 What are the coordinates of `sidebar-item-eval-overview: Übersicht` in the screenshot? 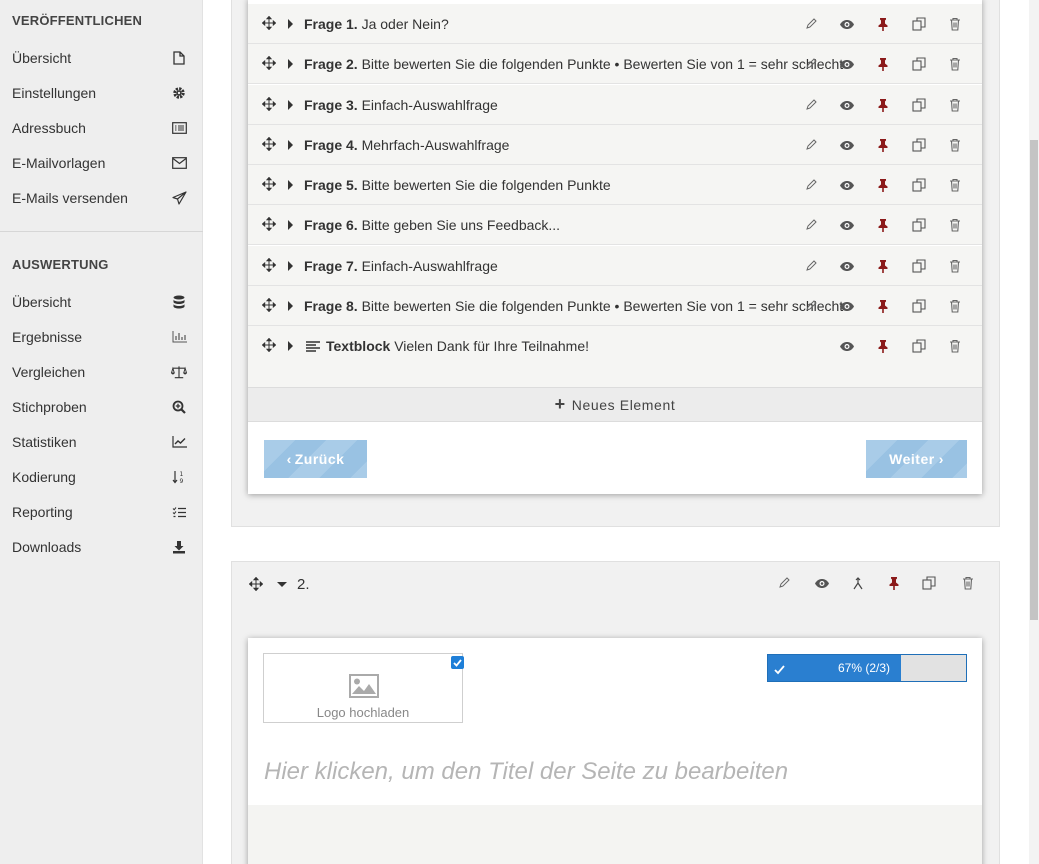 It's located at (101, 302).